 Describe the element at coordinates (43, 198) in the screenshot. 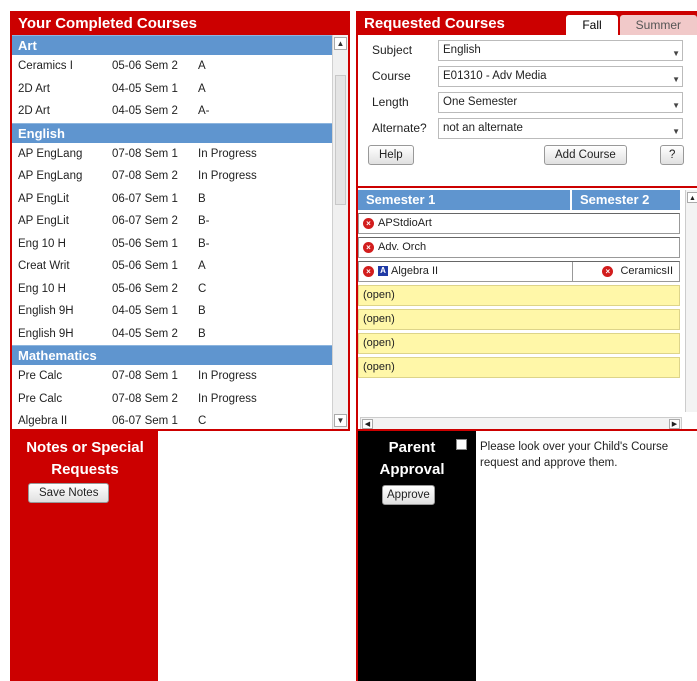

I see `course-name: AP EngLit` at that location.